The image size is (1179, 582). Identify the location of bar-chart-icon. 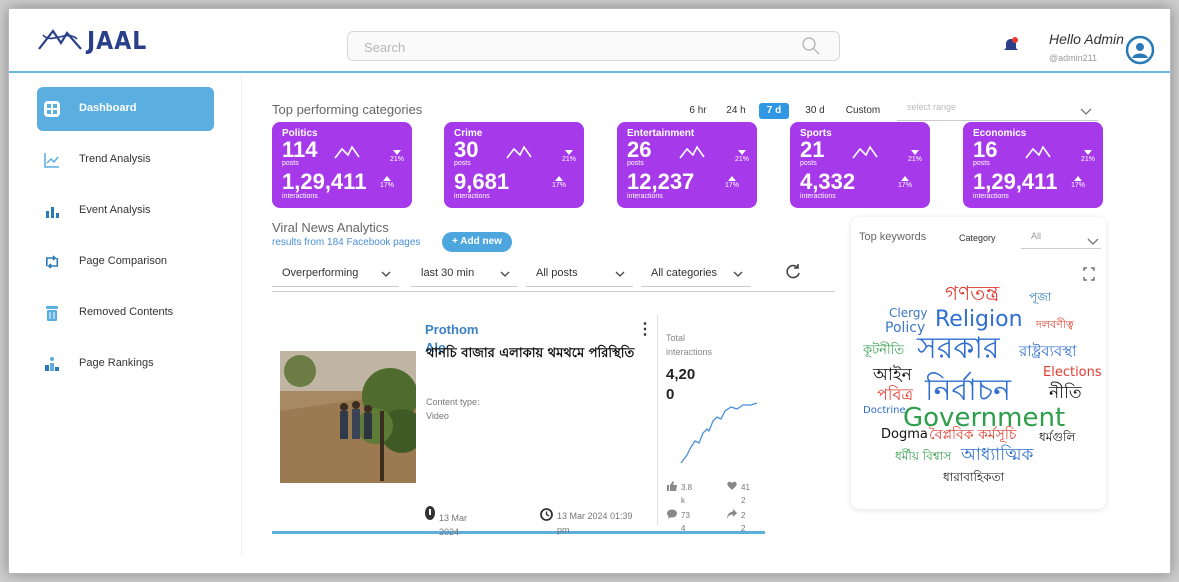
(52, 211).